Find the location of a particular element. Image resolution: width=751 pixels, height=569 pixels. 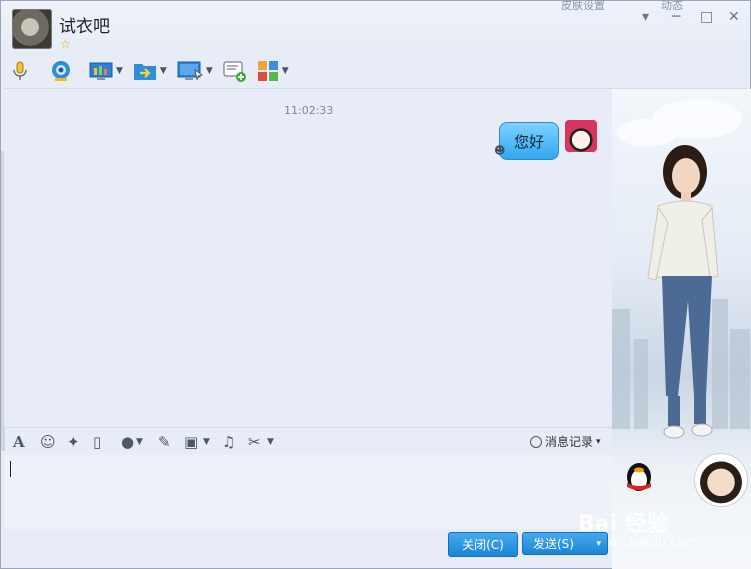

font-icon: A is located at coordinates (19, 442).